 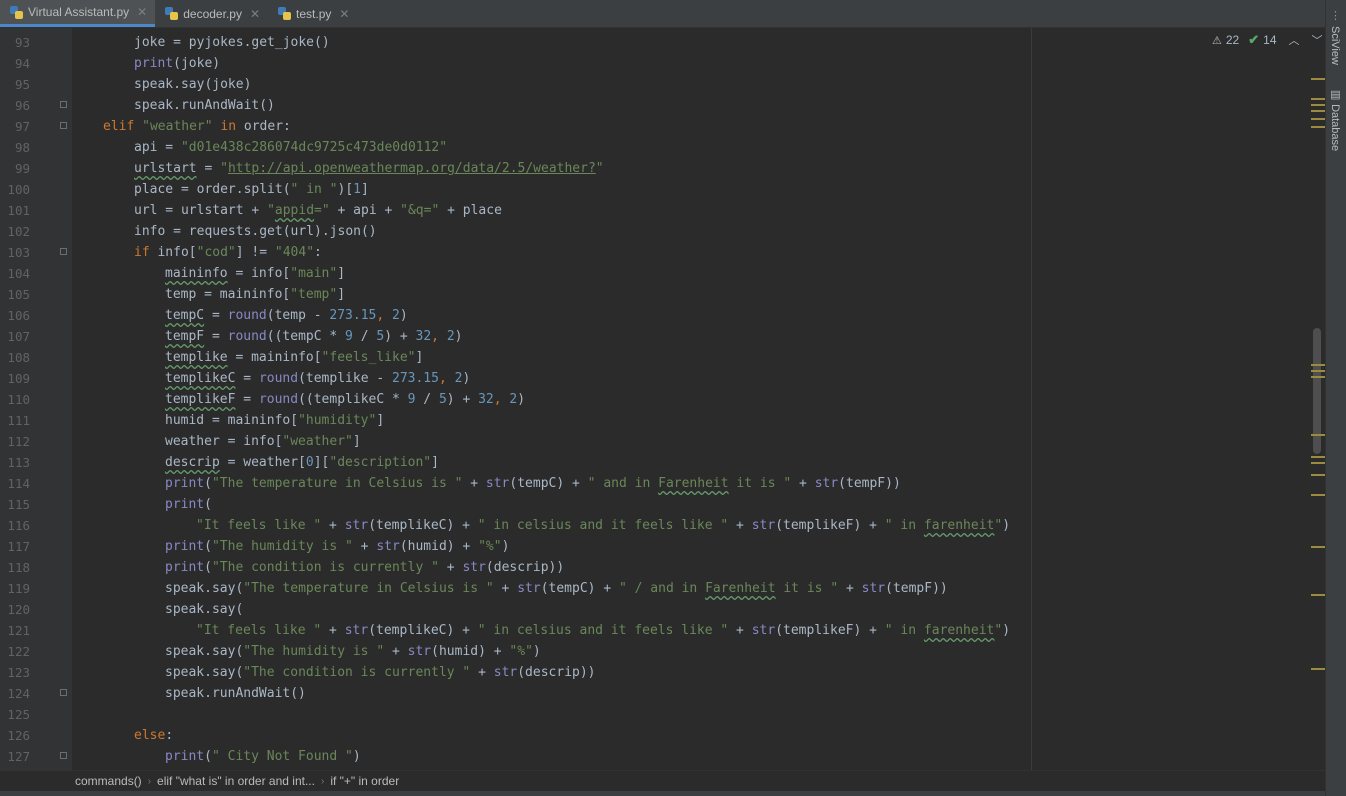 What do you see at coordinates (306, 336) in the screenshot?
I see `code-token: ((tempC *` at bounding box center [306, 336].